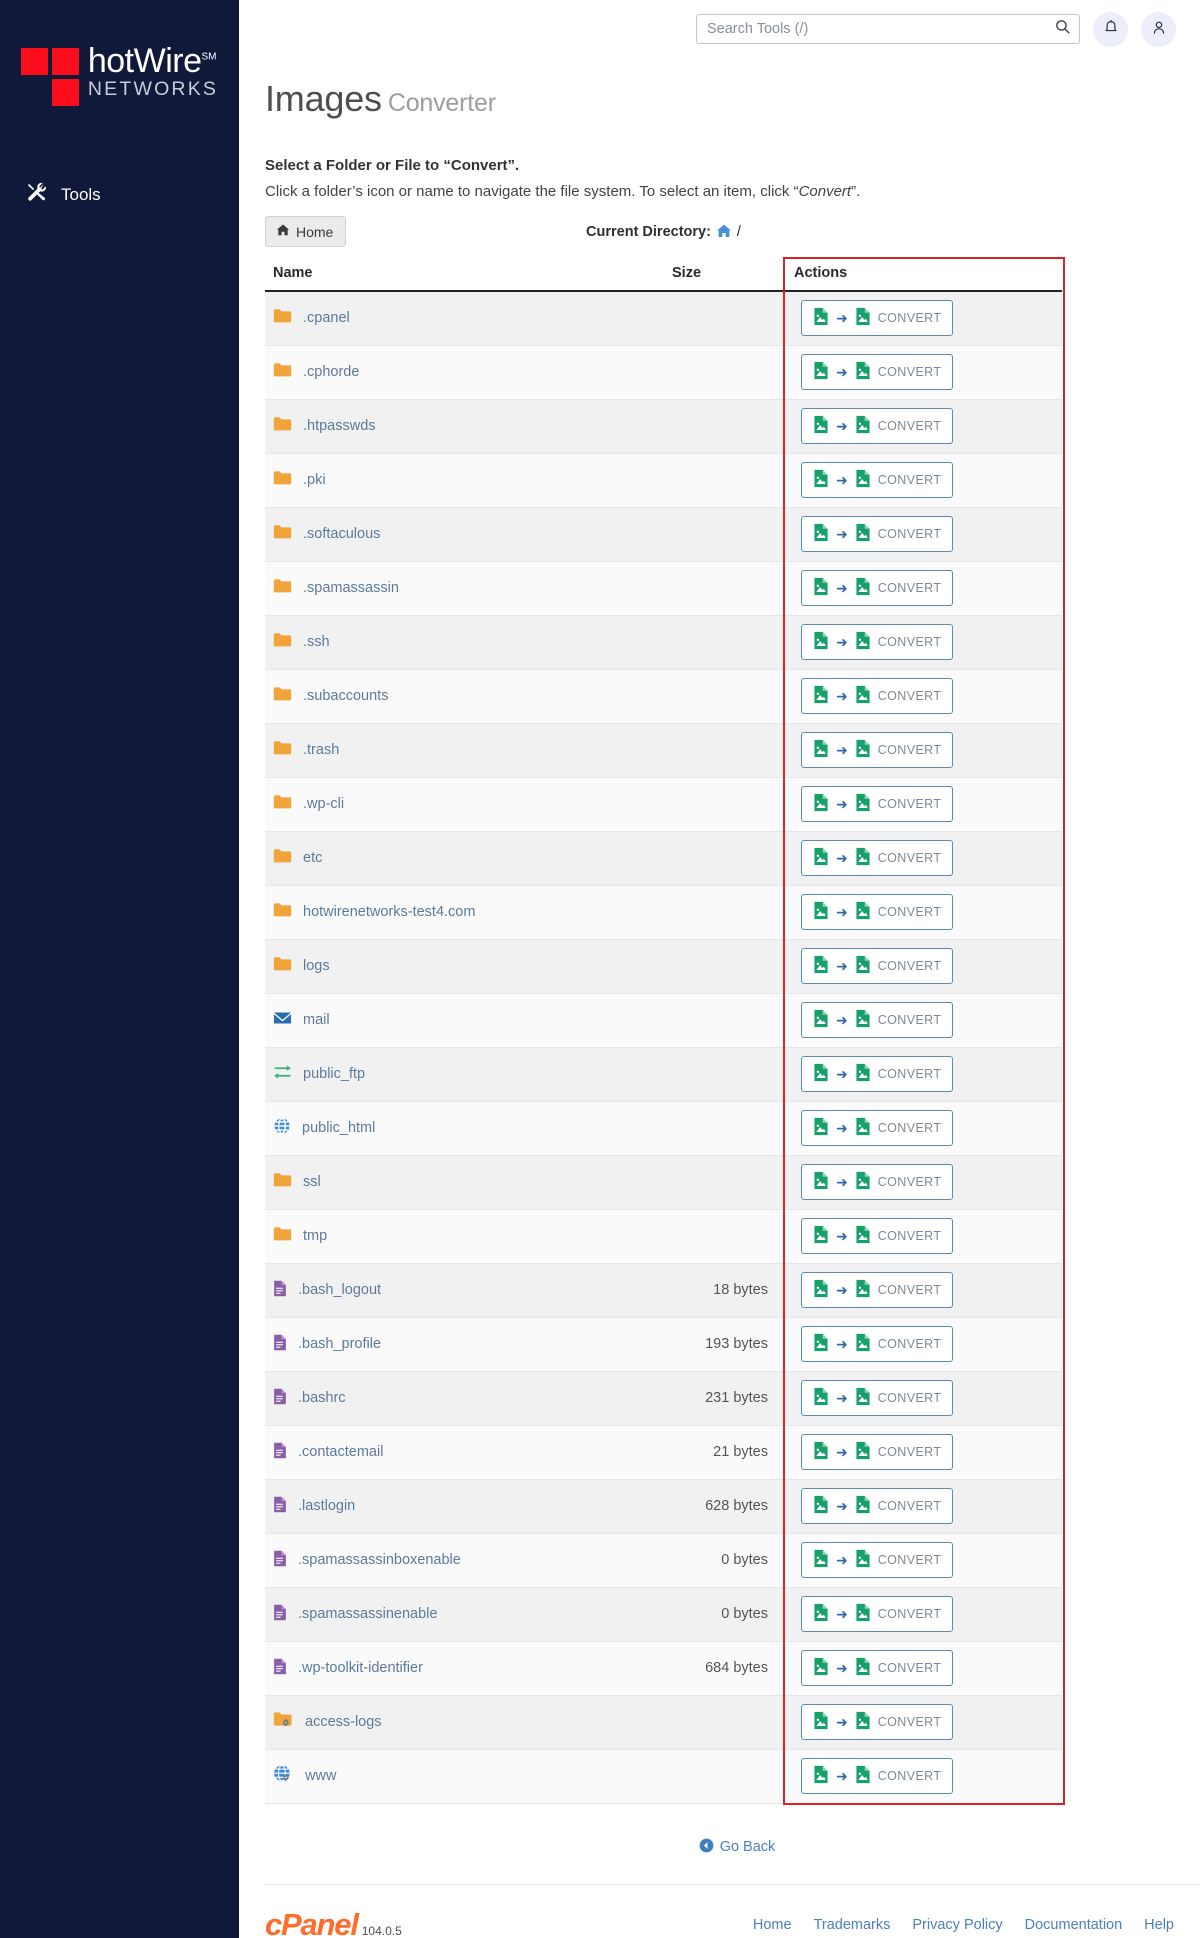  Describe the element at coordinates (323, 804) in the screenshot. I see `file-name-link: .wp-cli` at that location.